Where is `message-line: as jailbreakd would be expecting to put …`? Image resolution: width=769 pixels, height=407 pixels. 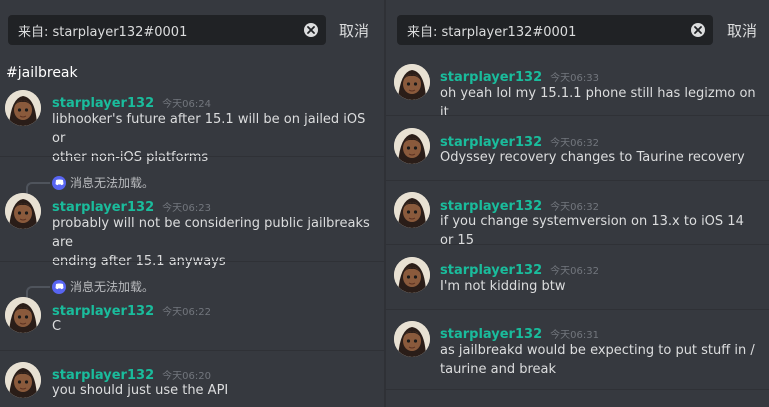
message-line: as jailbreakd would be expecting to put … is located at coordinates (597, 350).